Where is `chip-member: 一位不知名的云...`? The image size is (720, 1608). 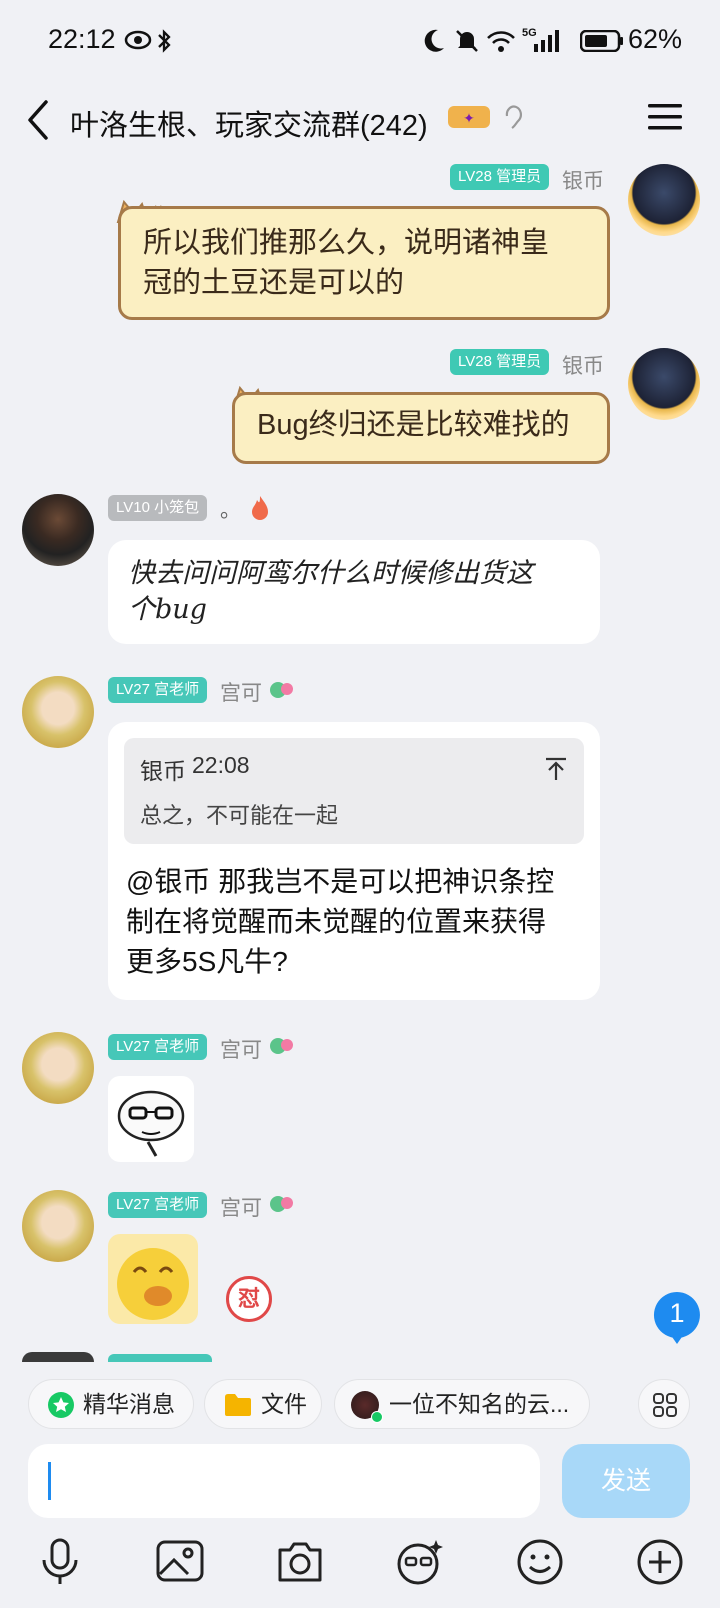
chip-member: 一位不知名的云... is located at coordinates (462, 1404).